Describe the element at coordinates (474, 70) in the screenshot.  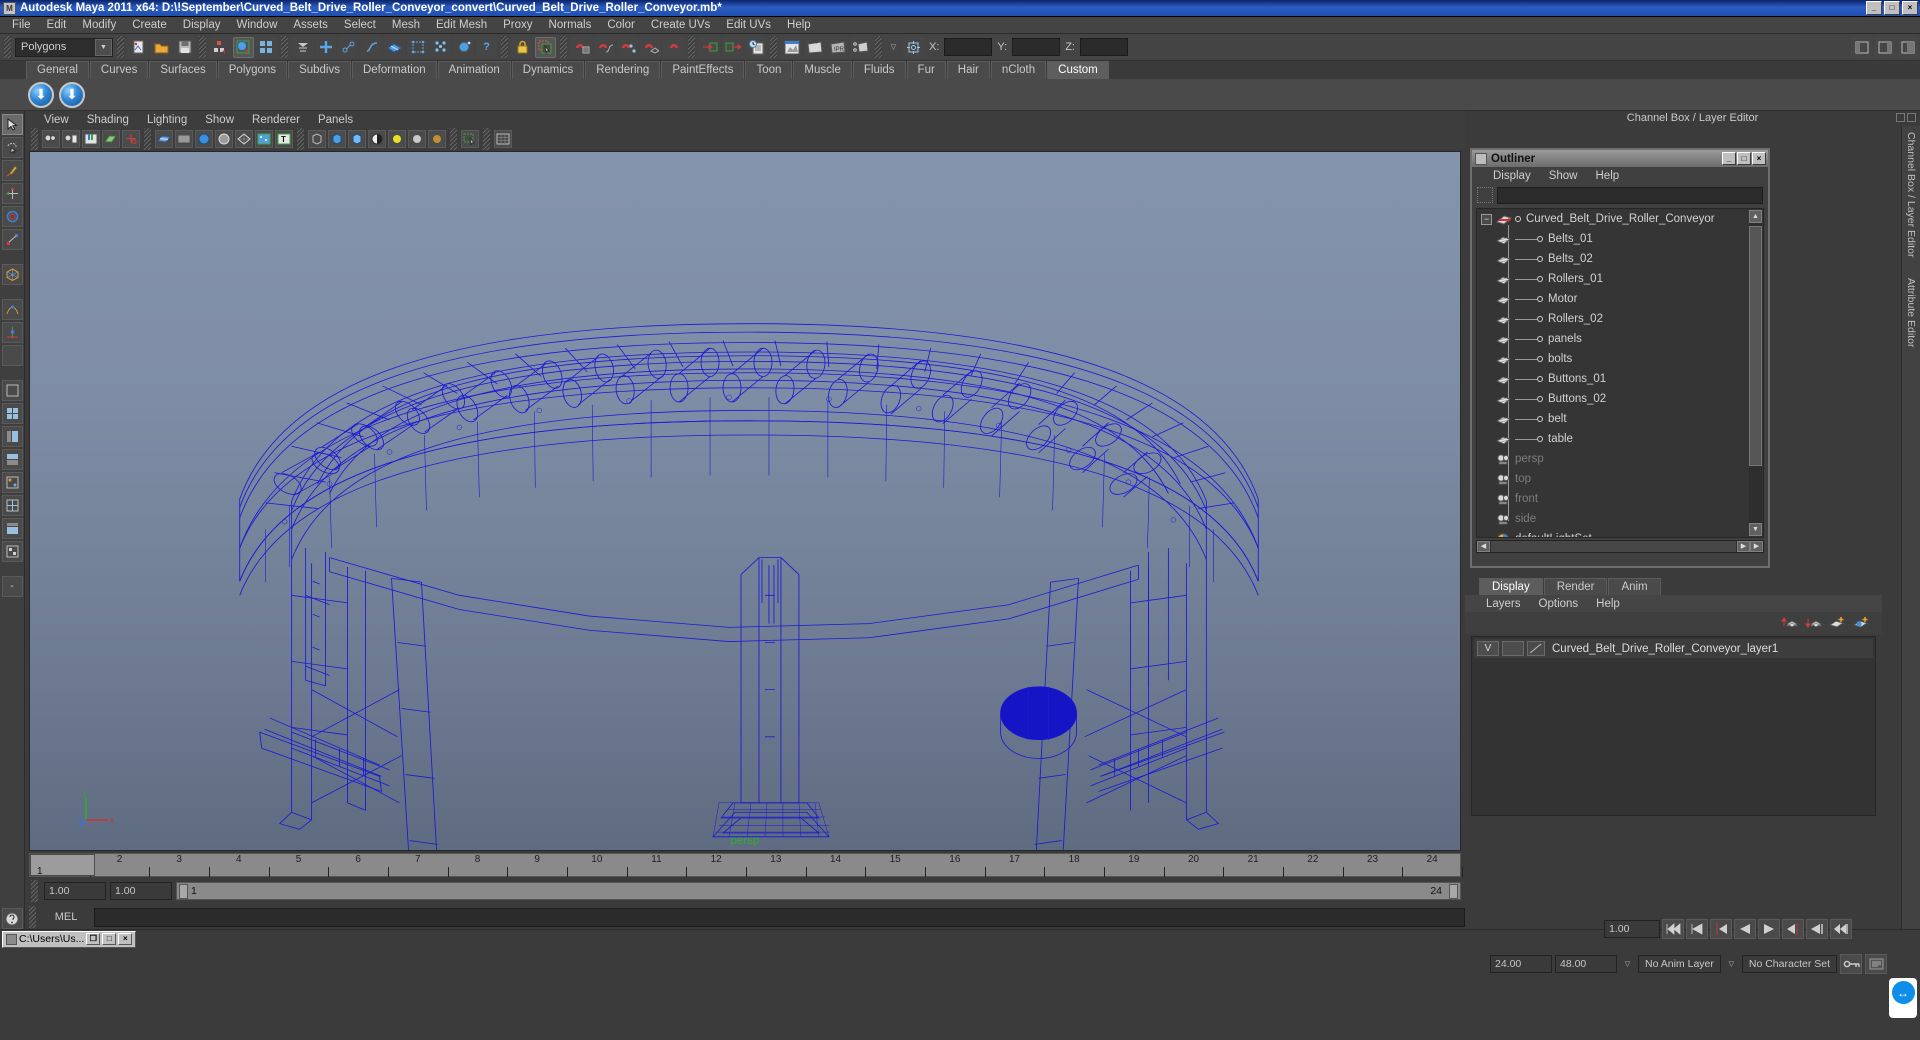
I see `shelf-tab-animation: Animation` at that location.